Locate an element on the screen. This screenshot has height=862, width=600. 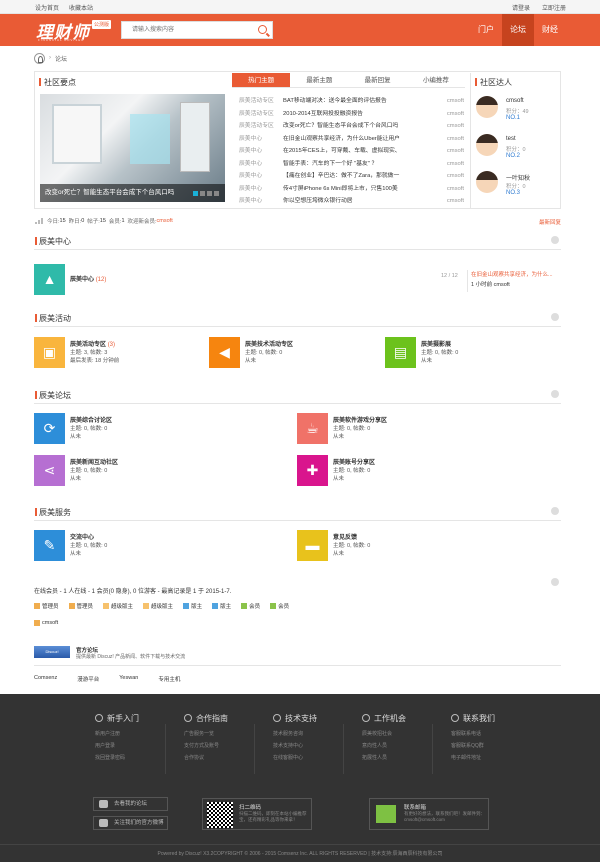
section-title: 辰美服务 is located at coordinates (53, 512).